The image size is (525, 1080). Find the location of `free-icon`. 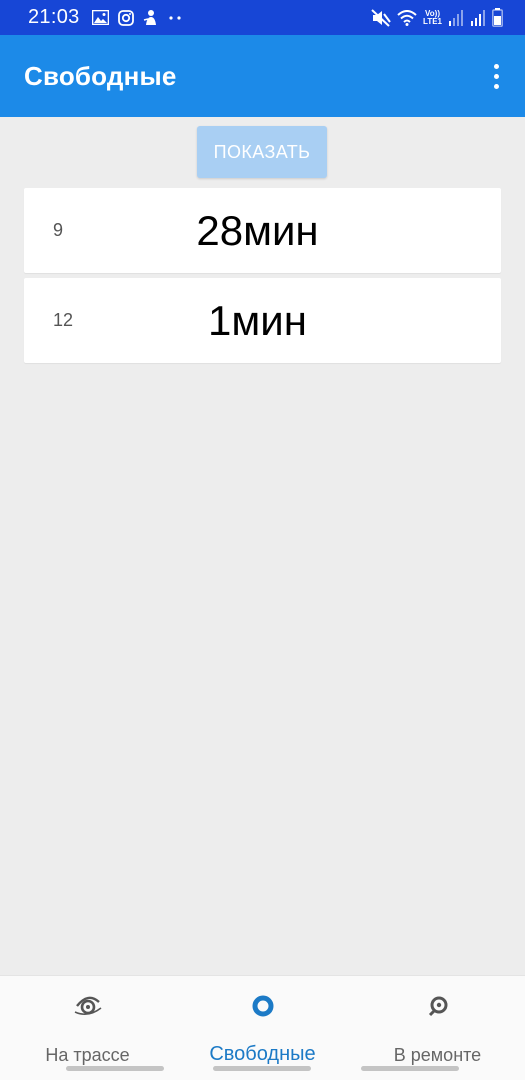

free-icon is located at coordinates (263, 1006).